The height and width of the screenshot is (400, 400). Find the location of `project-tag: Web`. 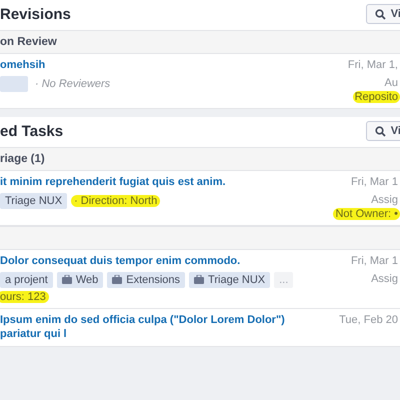

project-tag: Web is located at coordinates (80, 280).